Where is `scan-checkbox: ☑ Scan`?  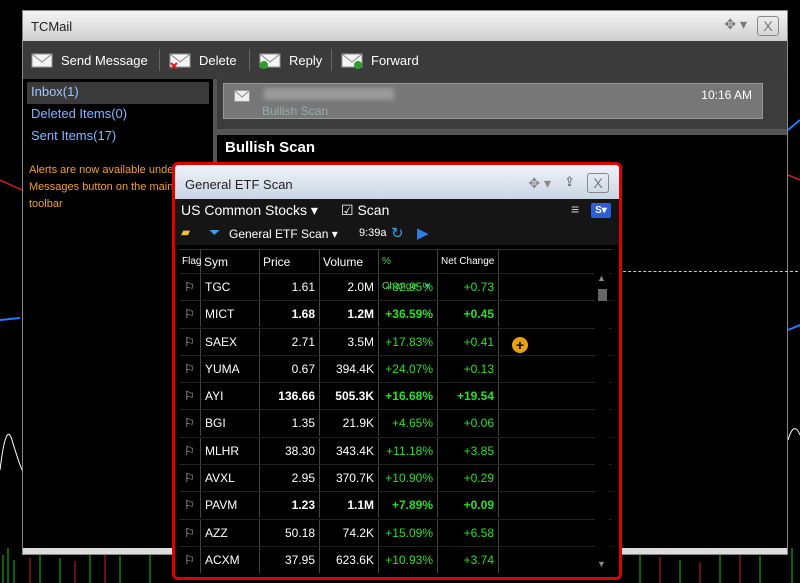 scan-checkbox: ☑ Scan is located at coordinates (365, 210).